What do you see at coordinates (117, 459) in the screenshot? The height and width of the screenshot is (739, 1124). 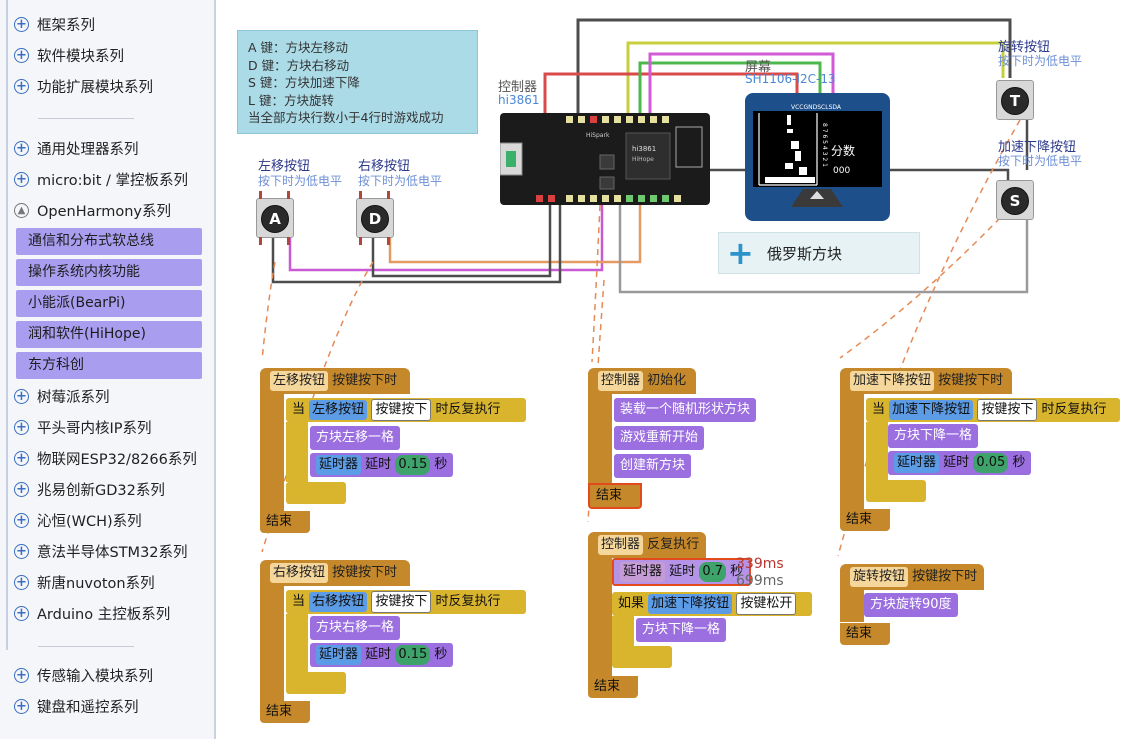 I see `sidebar-item-label: 物联网ESP32/8266系列` at bounding box center [117, 459].